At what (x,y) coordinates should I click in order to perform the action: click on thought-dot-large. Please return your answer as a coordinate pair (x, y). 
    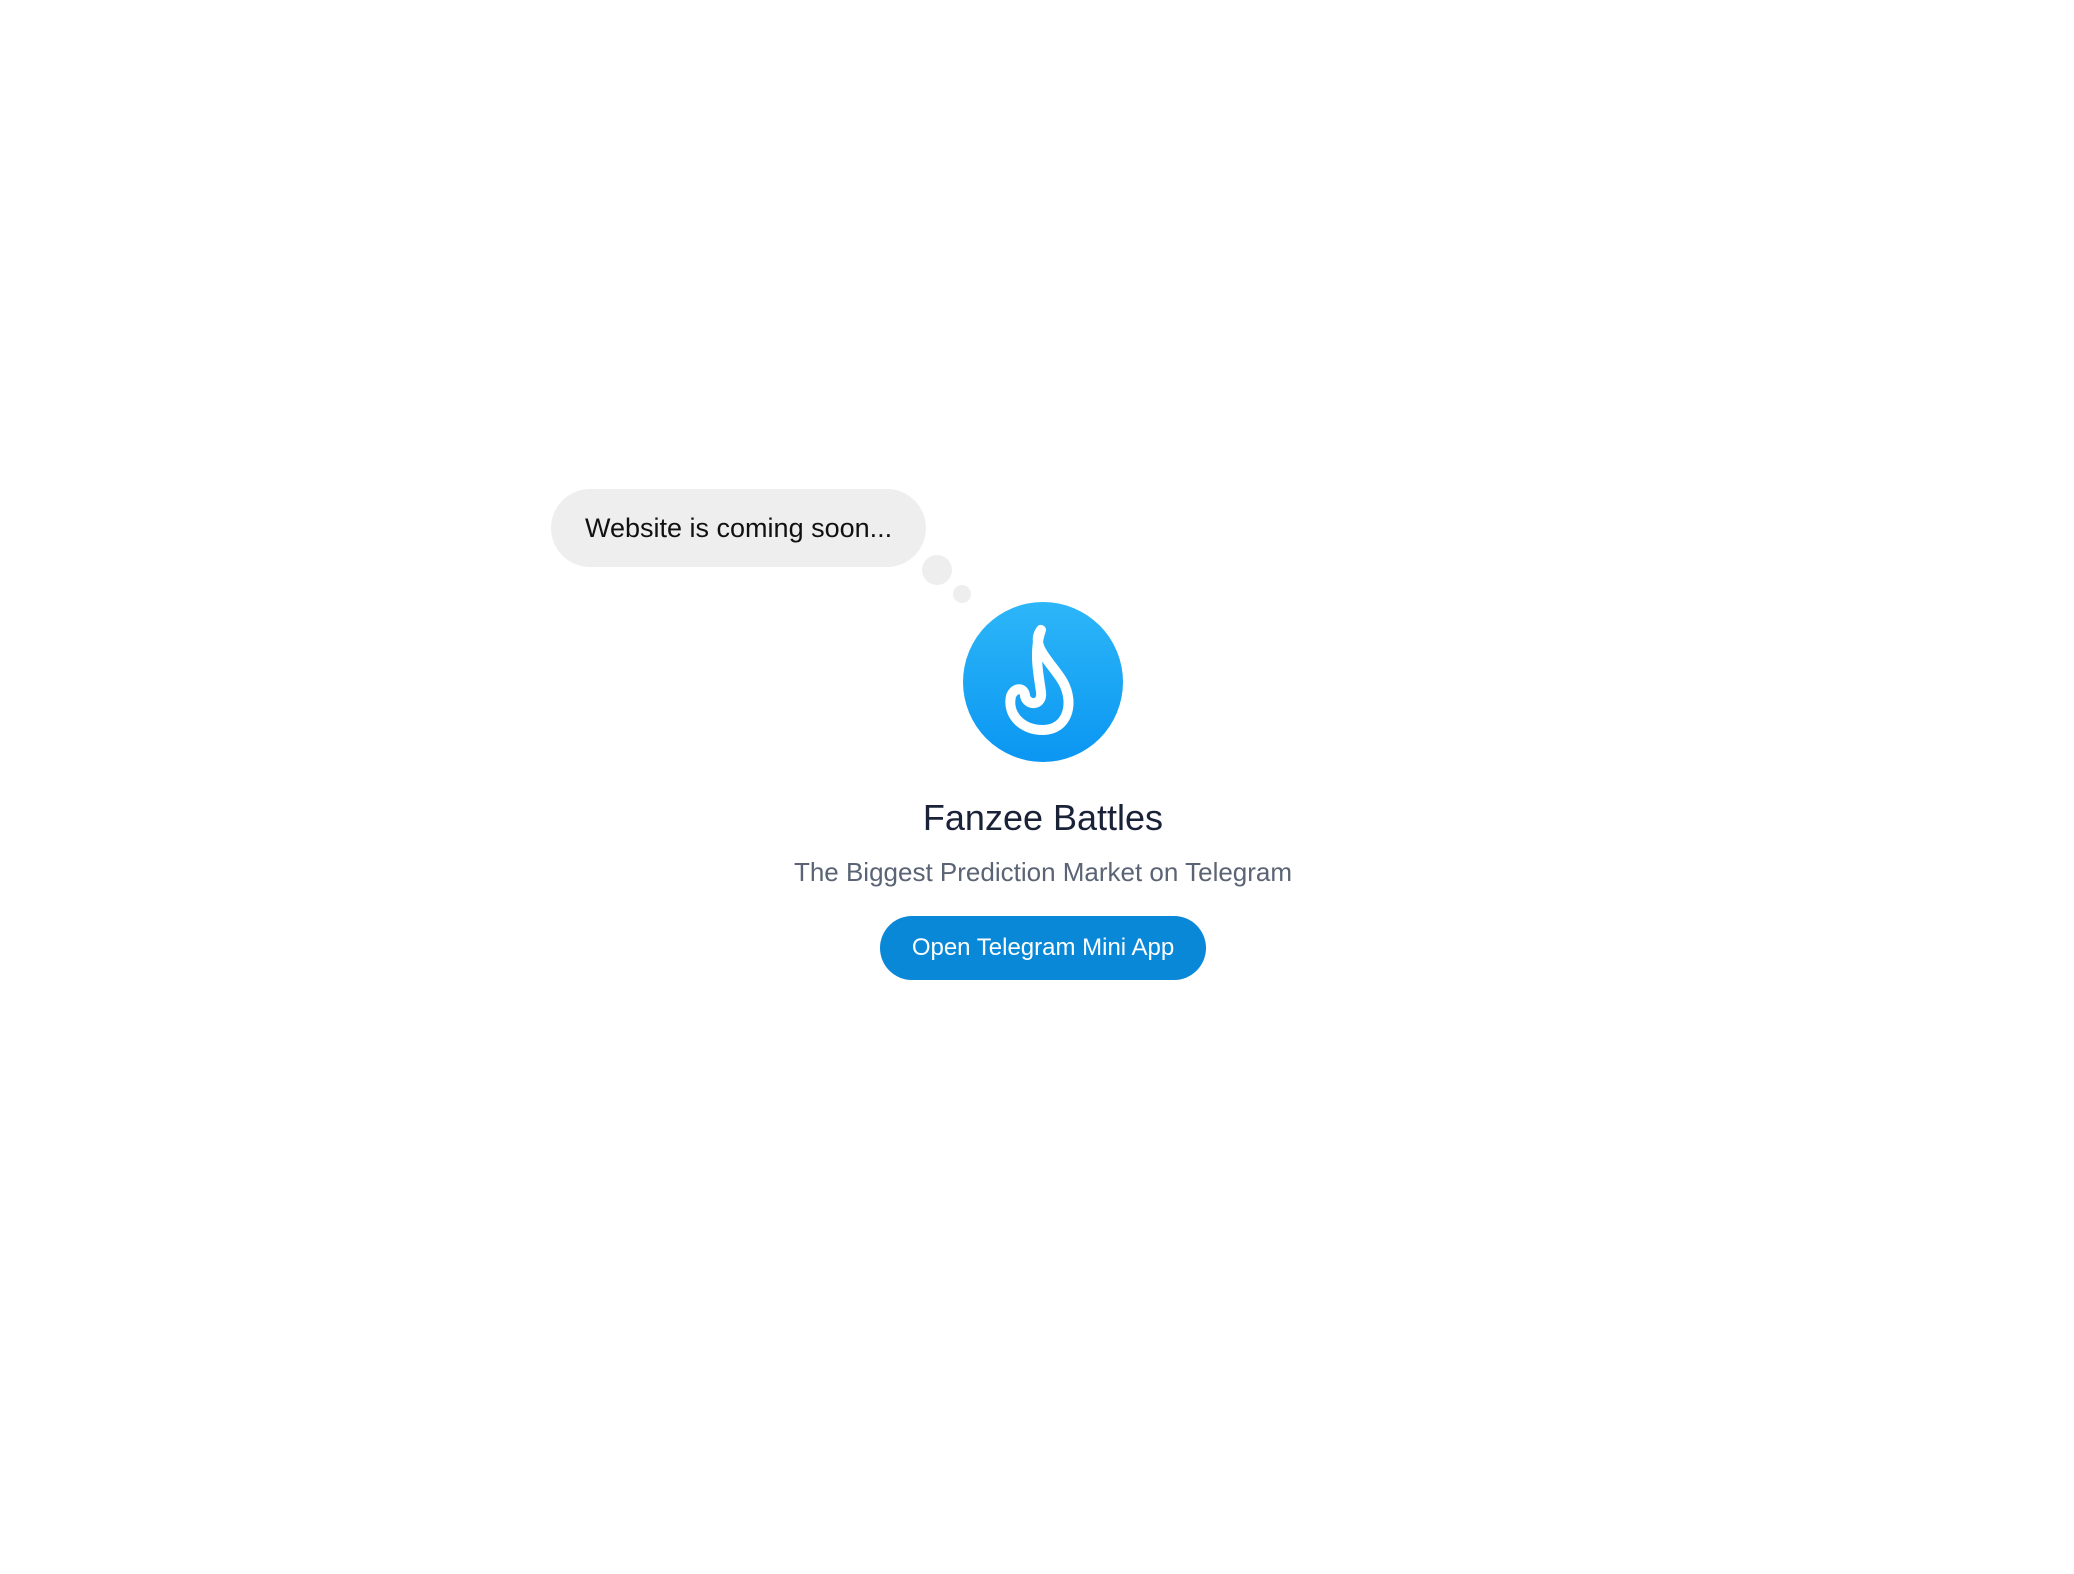
    Looking at the image, I should click on (937, 570).